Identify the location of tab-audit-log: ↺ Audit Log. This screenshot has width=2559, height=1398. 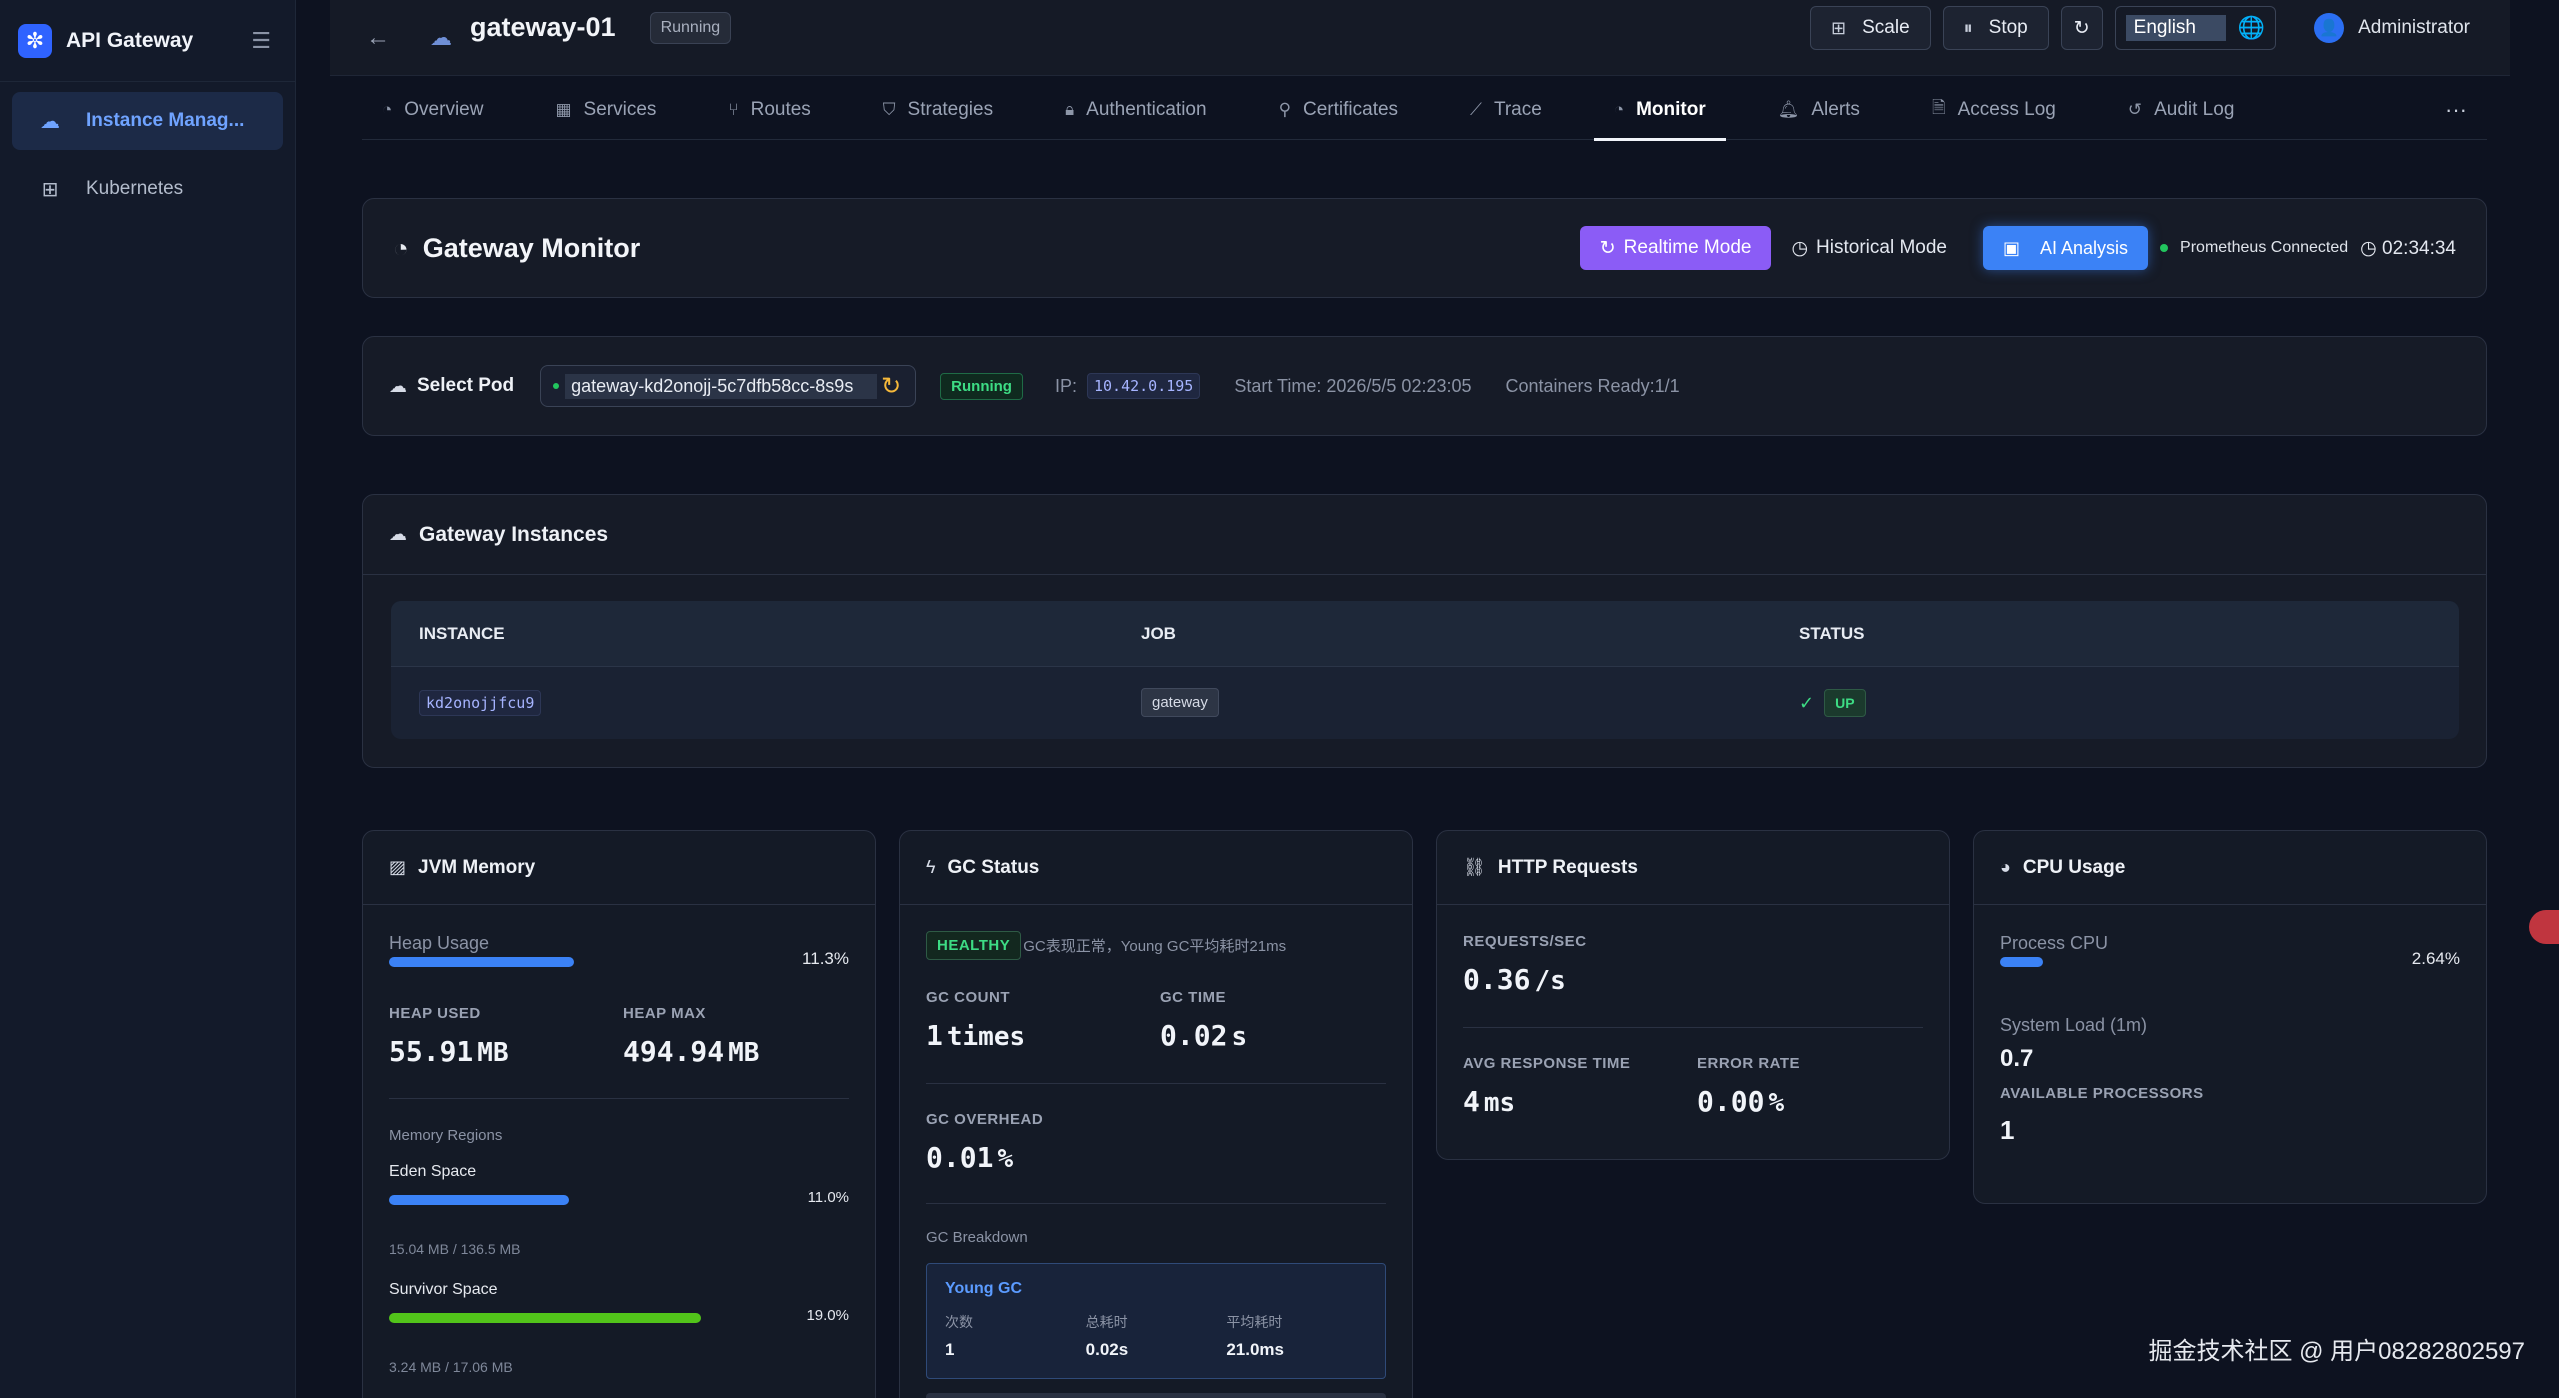
(2183, 110).